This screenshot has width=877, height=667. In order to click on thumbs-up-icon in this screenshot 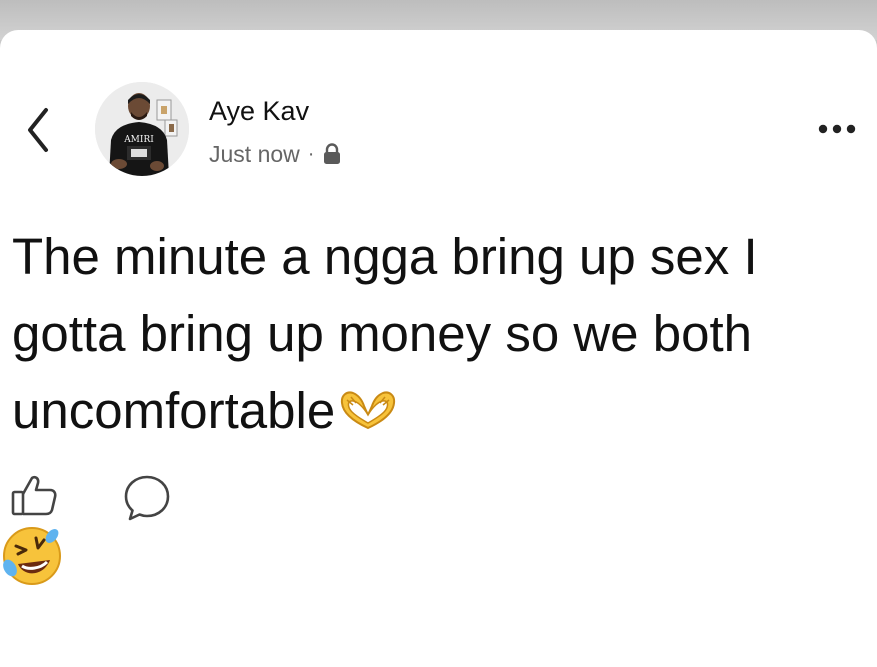, I will do `click(34, 495)`.